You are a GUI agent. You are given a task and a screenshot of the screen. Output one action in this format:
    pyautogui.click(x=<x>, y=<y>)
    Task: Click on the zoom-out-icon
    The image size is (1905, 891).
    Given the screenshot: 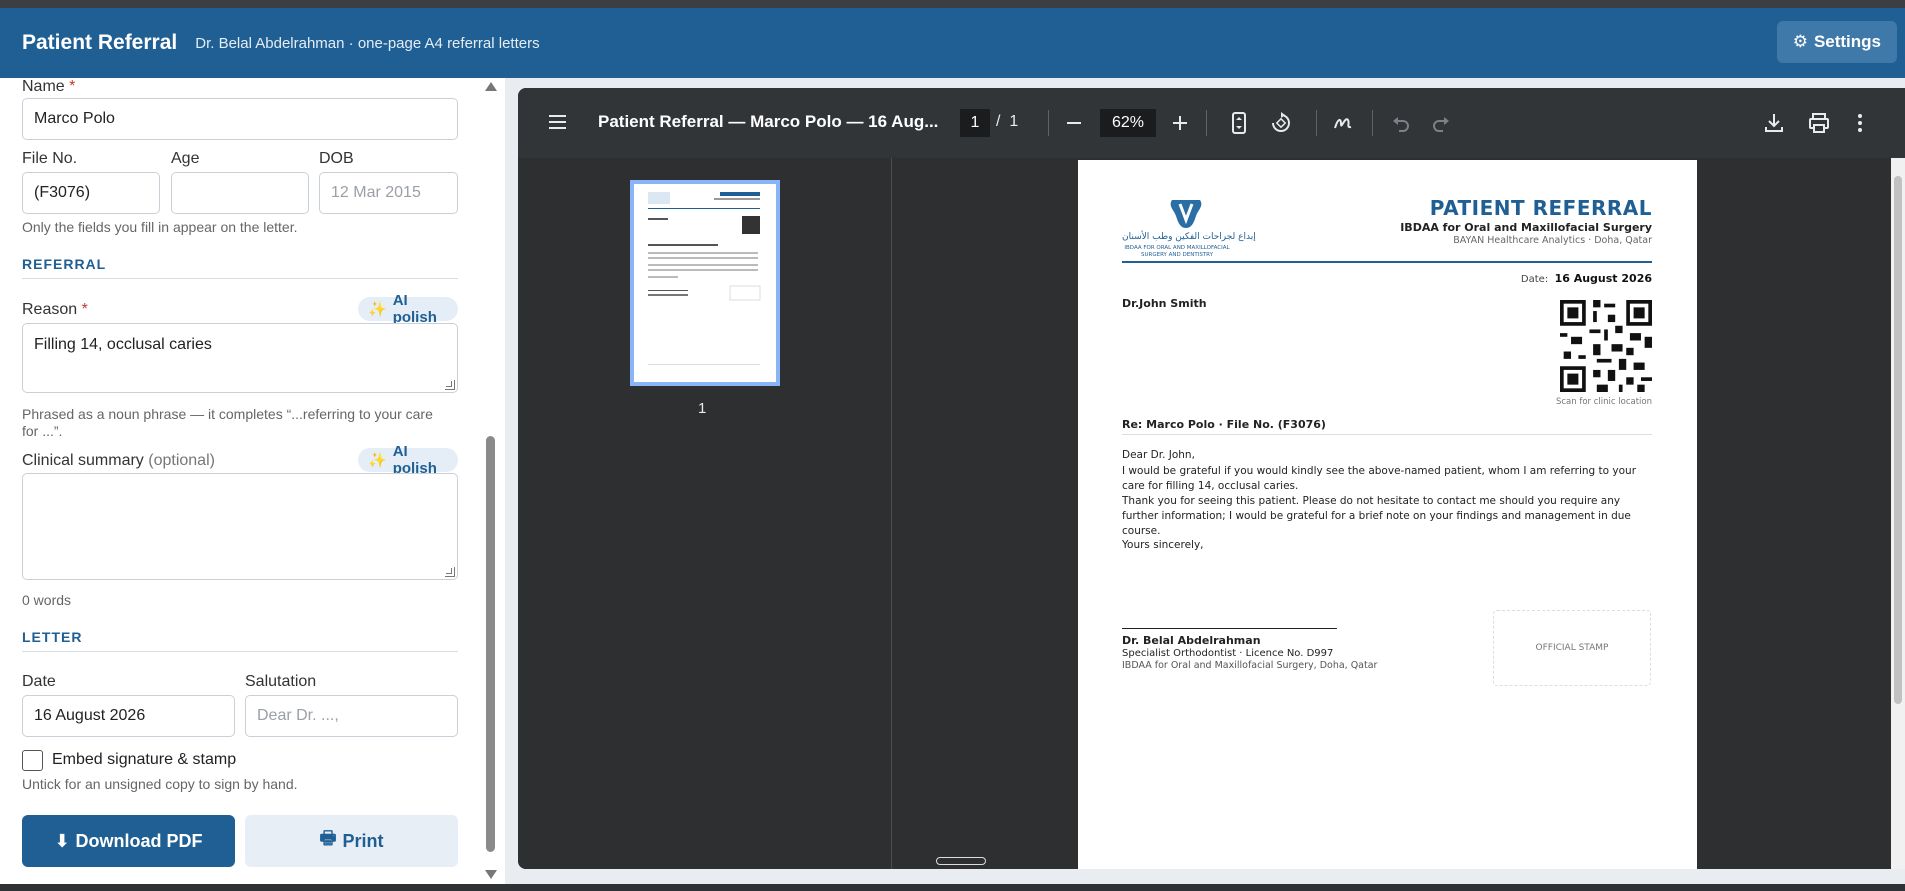 What is the action you would take?
    pyautogui.click(x=1074, y=123)
    